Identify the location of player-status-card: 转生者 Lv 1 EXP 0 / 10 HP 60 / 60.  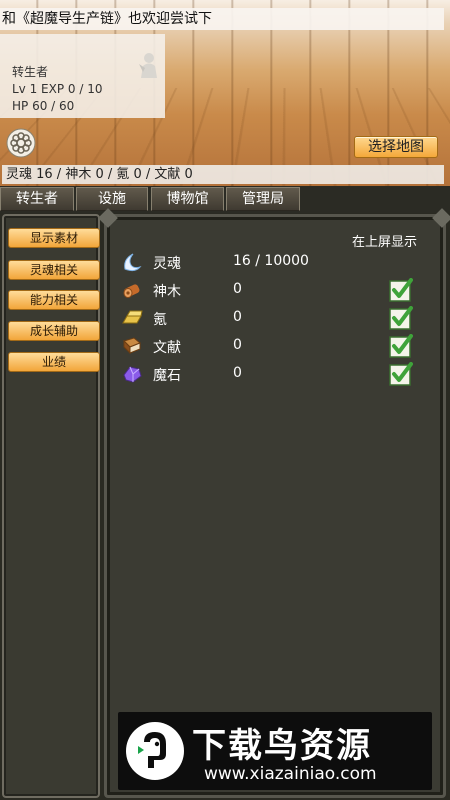
(82, 76).